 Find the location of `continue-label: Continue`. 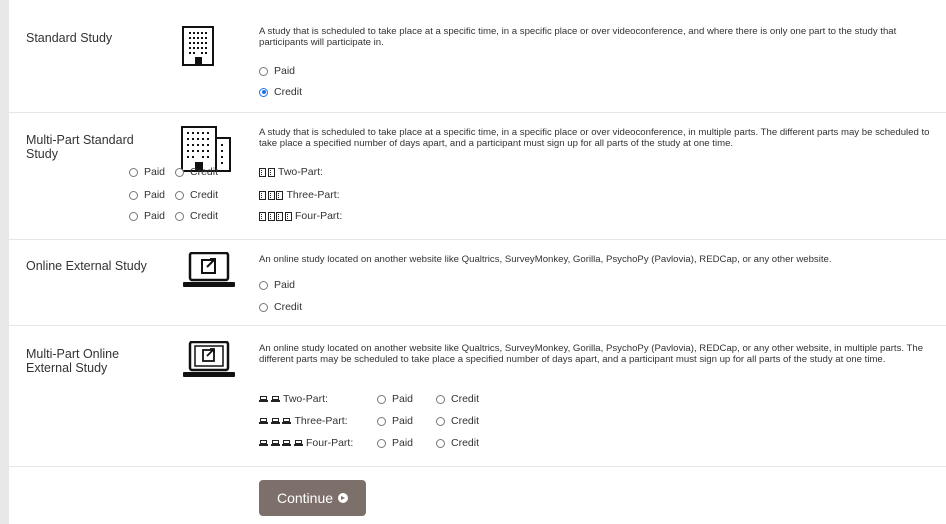

continue-label: Continue is located at coordinates (305, 498).